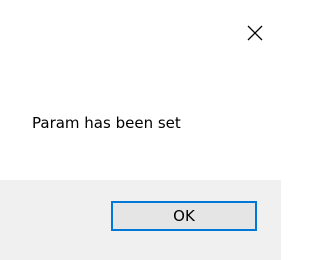 This screenshot has width=320, height=260. I want to click on close-icon, so click(255, 33).